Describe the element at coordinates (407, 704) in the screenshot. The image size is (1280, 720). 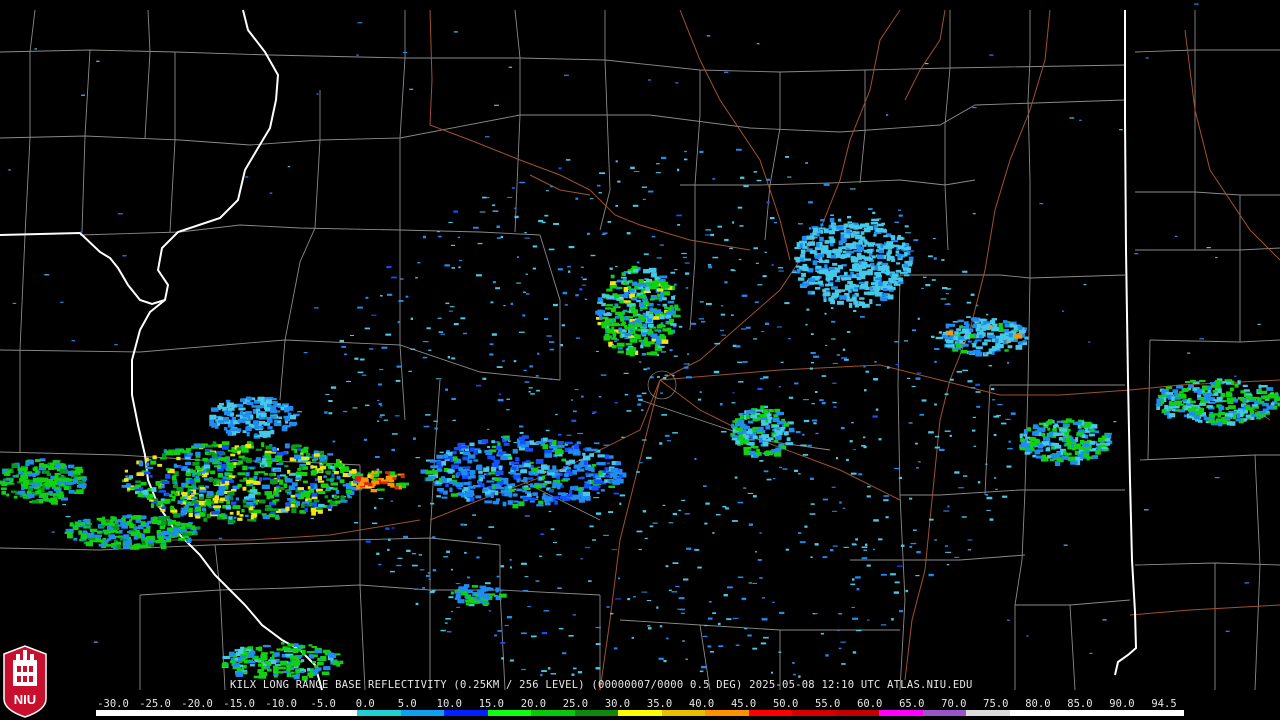
I see `scale-label: 5.0` at that location.